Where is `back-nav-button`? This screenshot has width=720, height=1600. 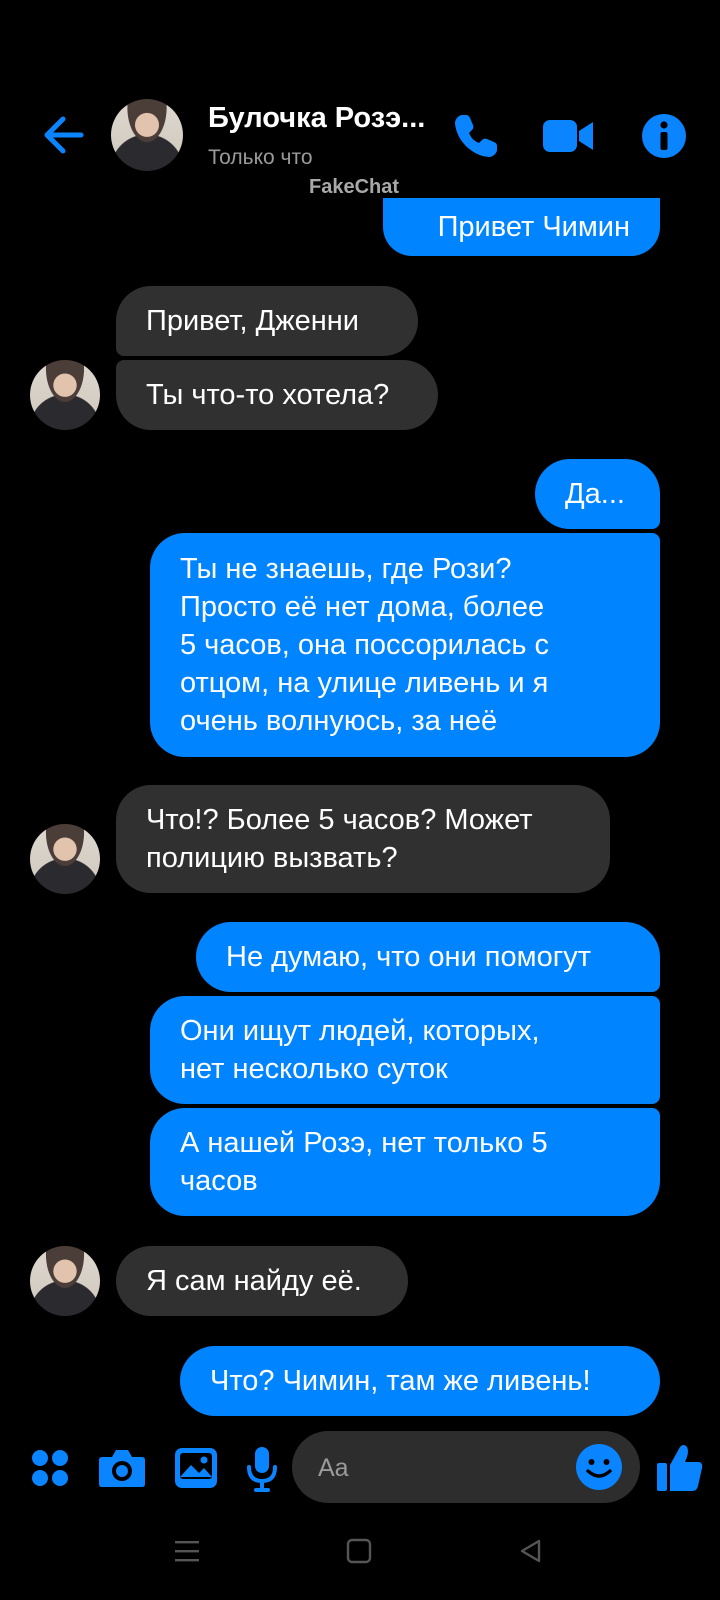 back-nav-button is located at coordinates (533, 1553).